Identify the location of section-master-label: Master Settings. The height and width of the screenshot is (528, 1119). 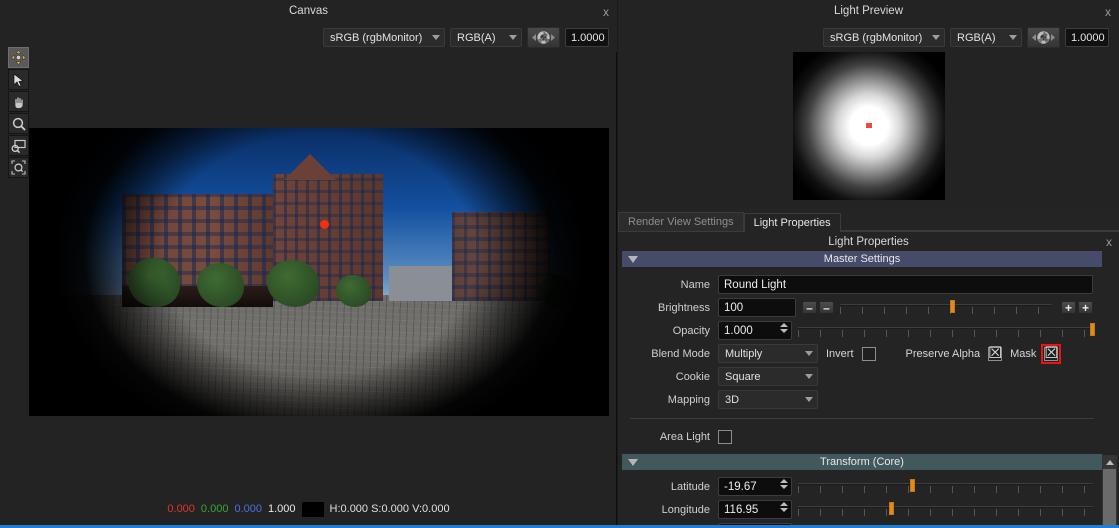
(862, 259).